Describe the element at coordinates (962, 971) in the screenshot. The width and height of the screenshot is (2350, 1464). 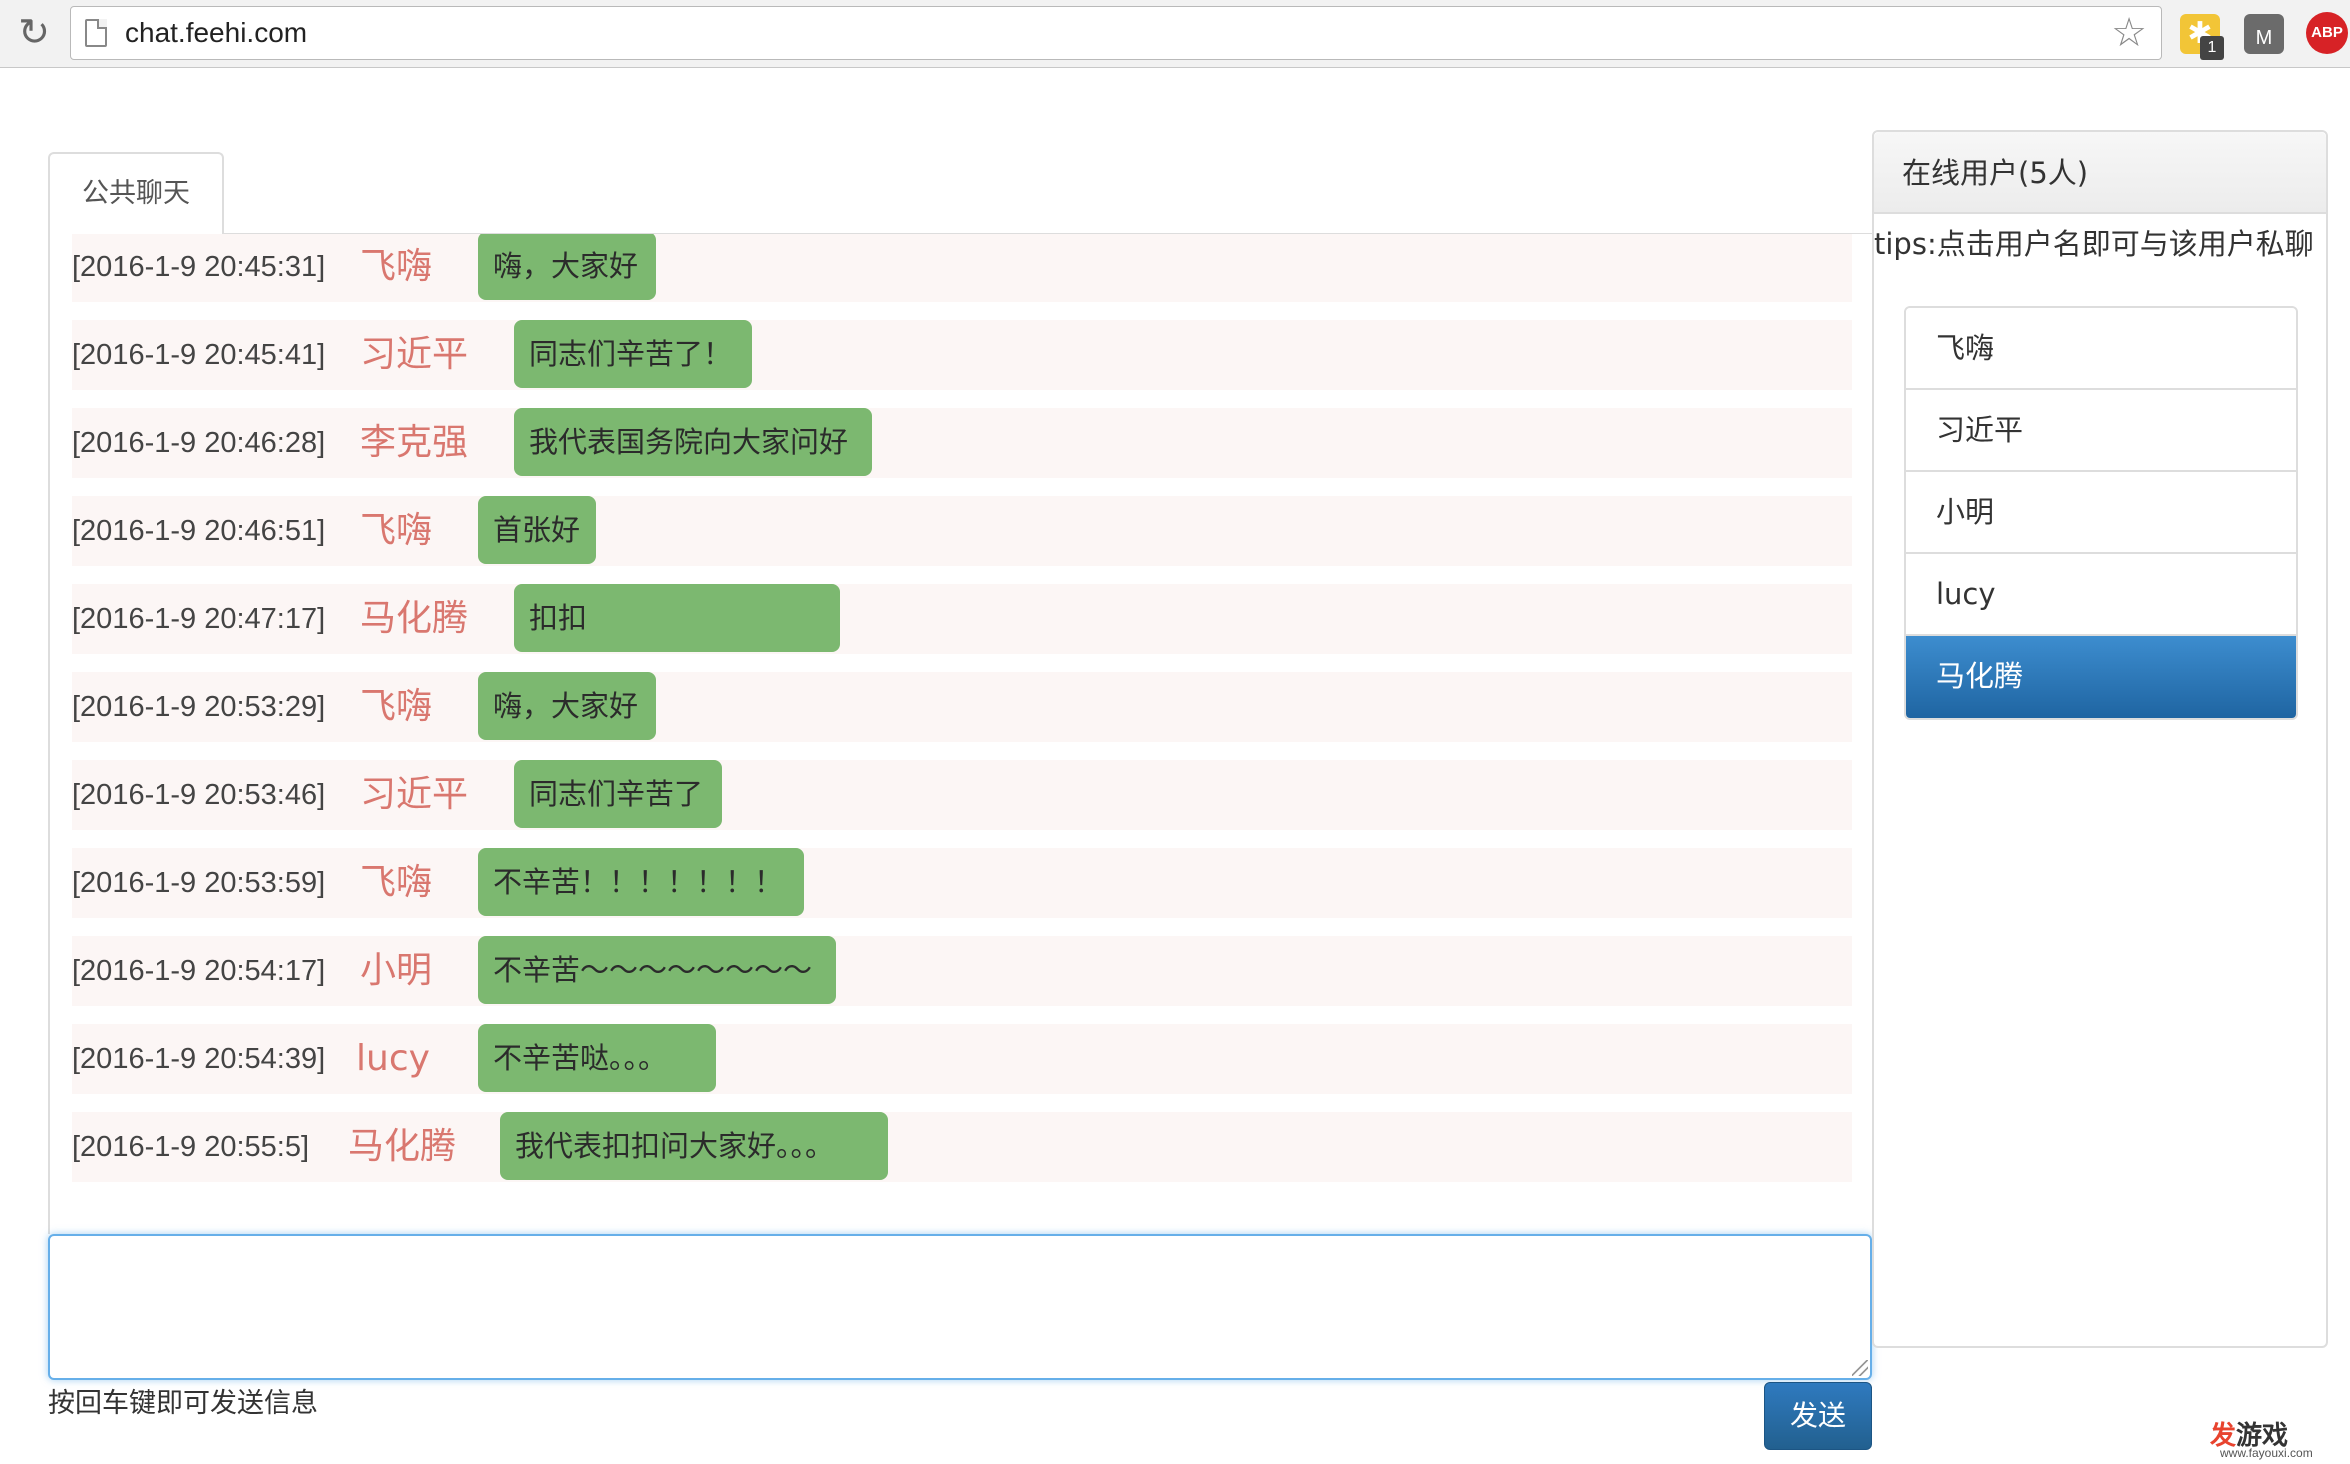
I see `message-row: [2016-1-9 20:54:17] 小明 不辛苦～～～～～～～～` at that location.